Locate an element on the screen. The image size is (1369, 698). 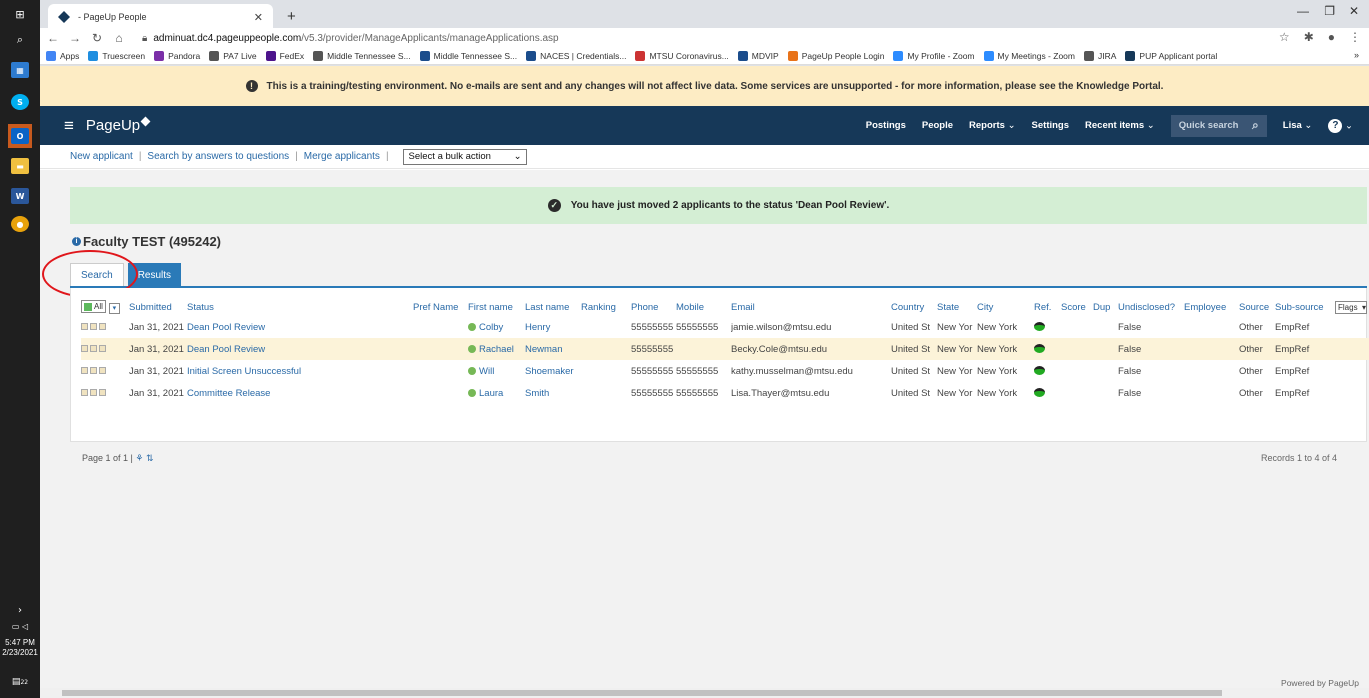
table-cell: Rachael is located at coordinates (496, 349).